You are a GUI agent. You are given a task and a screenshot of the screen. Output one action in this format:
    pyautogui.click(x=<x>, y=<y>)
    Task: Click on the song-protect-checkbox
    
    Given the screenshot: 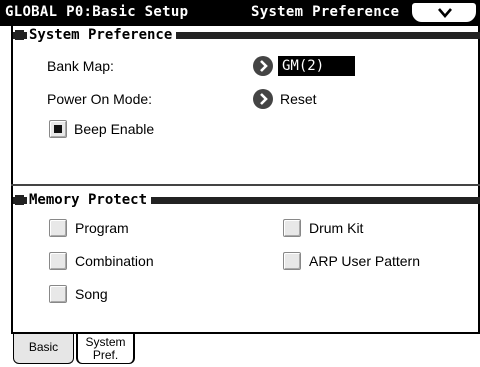 What is the action you would take?
    pyautogui.click(x=58, y=294)
    